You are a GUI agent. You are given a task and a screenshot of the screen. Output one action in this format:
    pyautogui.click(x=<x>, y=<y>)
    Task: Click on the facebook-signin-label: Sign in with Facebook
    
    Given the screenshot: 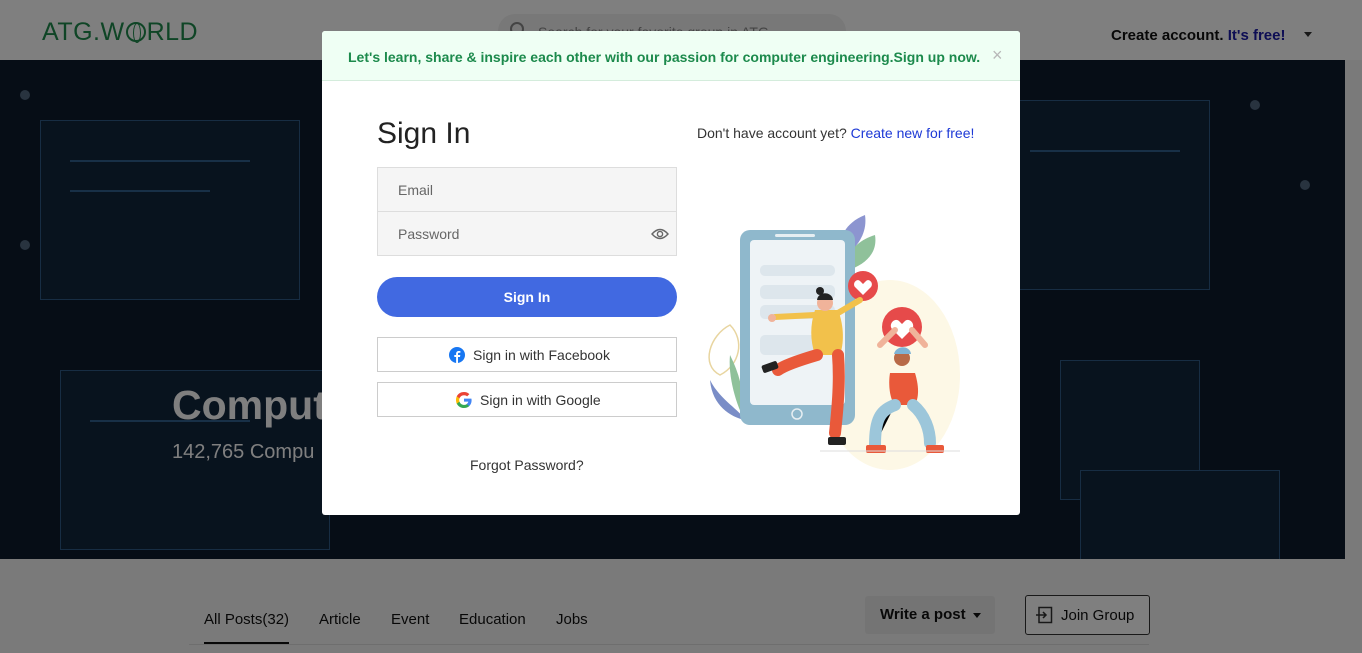 What is the action you would take?
    pyautogui.click(x=541, y=355)
    